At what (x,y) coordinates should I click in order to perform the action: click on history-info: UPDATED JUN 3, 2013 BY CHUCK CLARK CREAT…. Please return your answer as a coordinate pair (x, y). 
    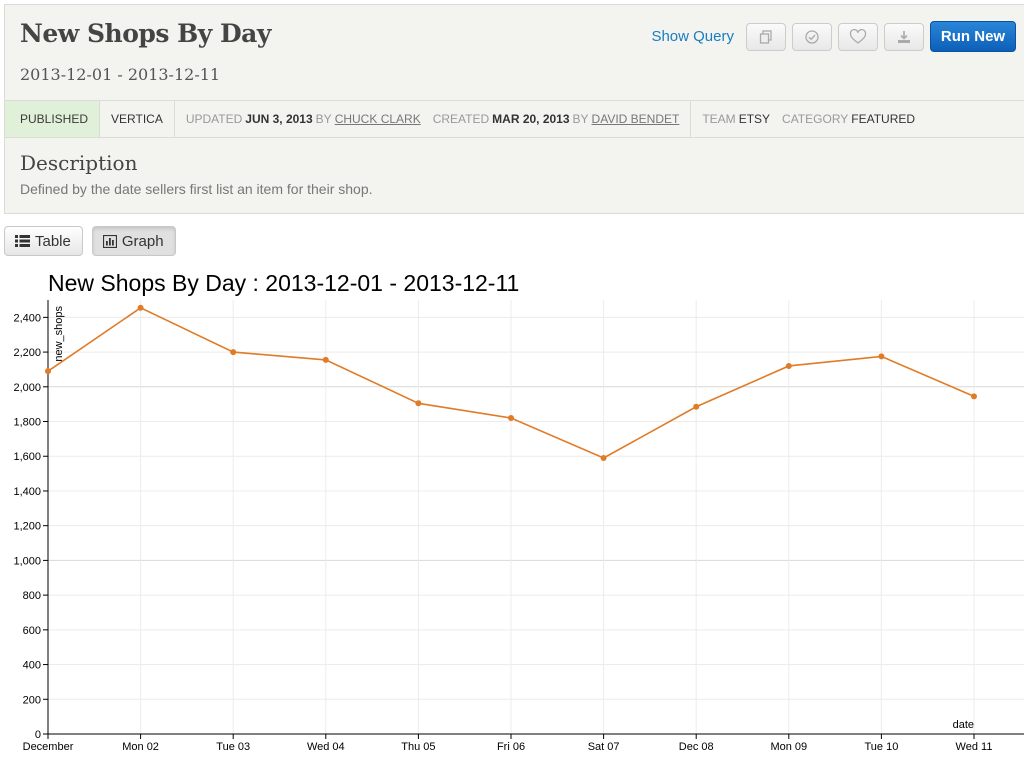
    Looking at the image, I should click on (433, 119).